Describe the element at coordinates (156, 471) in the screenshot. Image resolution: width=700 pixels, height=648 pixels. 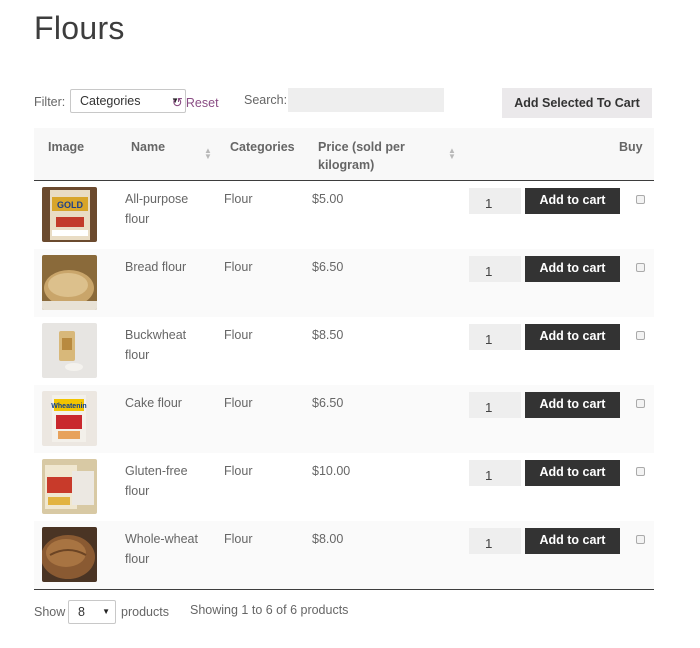
I see `product-name-line1: Gluten-free` at that location.